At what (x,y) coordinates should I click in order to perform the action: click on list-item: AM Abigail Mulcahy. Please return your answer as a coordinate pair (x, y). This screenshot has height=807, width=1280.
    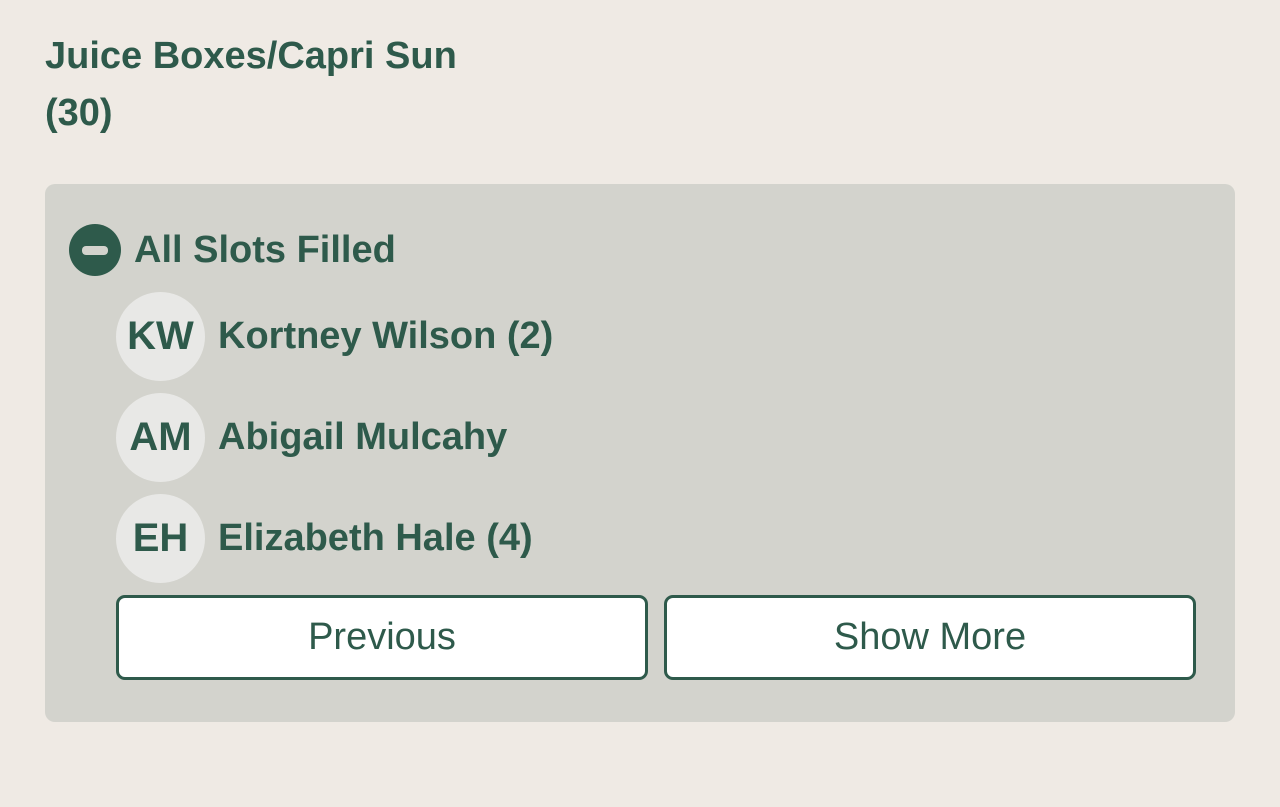
    Looking at the image, I should click on (334, 437).